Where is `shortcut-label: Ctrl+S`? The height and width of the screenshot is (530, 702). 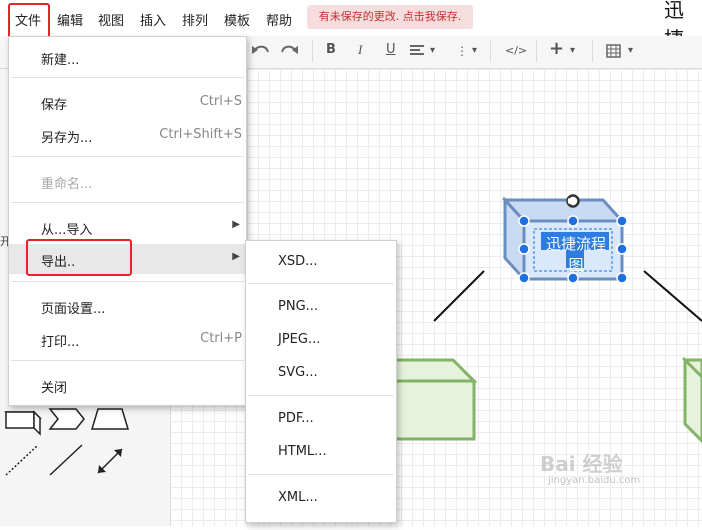
shortcut-label: Ctrl+S is located at coordinates (220, 101).